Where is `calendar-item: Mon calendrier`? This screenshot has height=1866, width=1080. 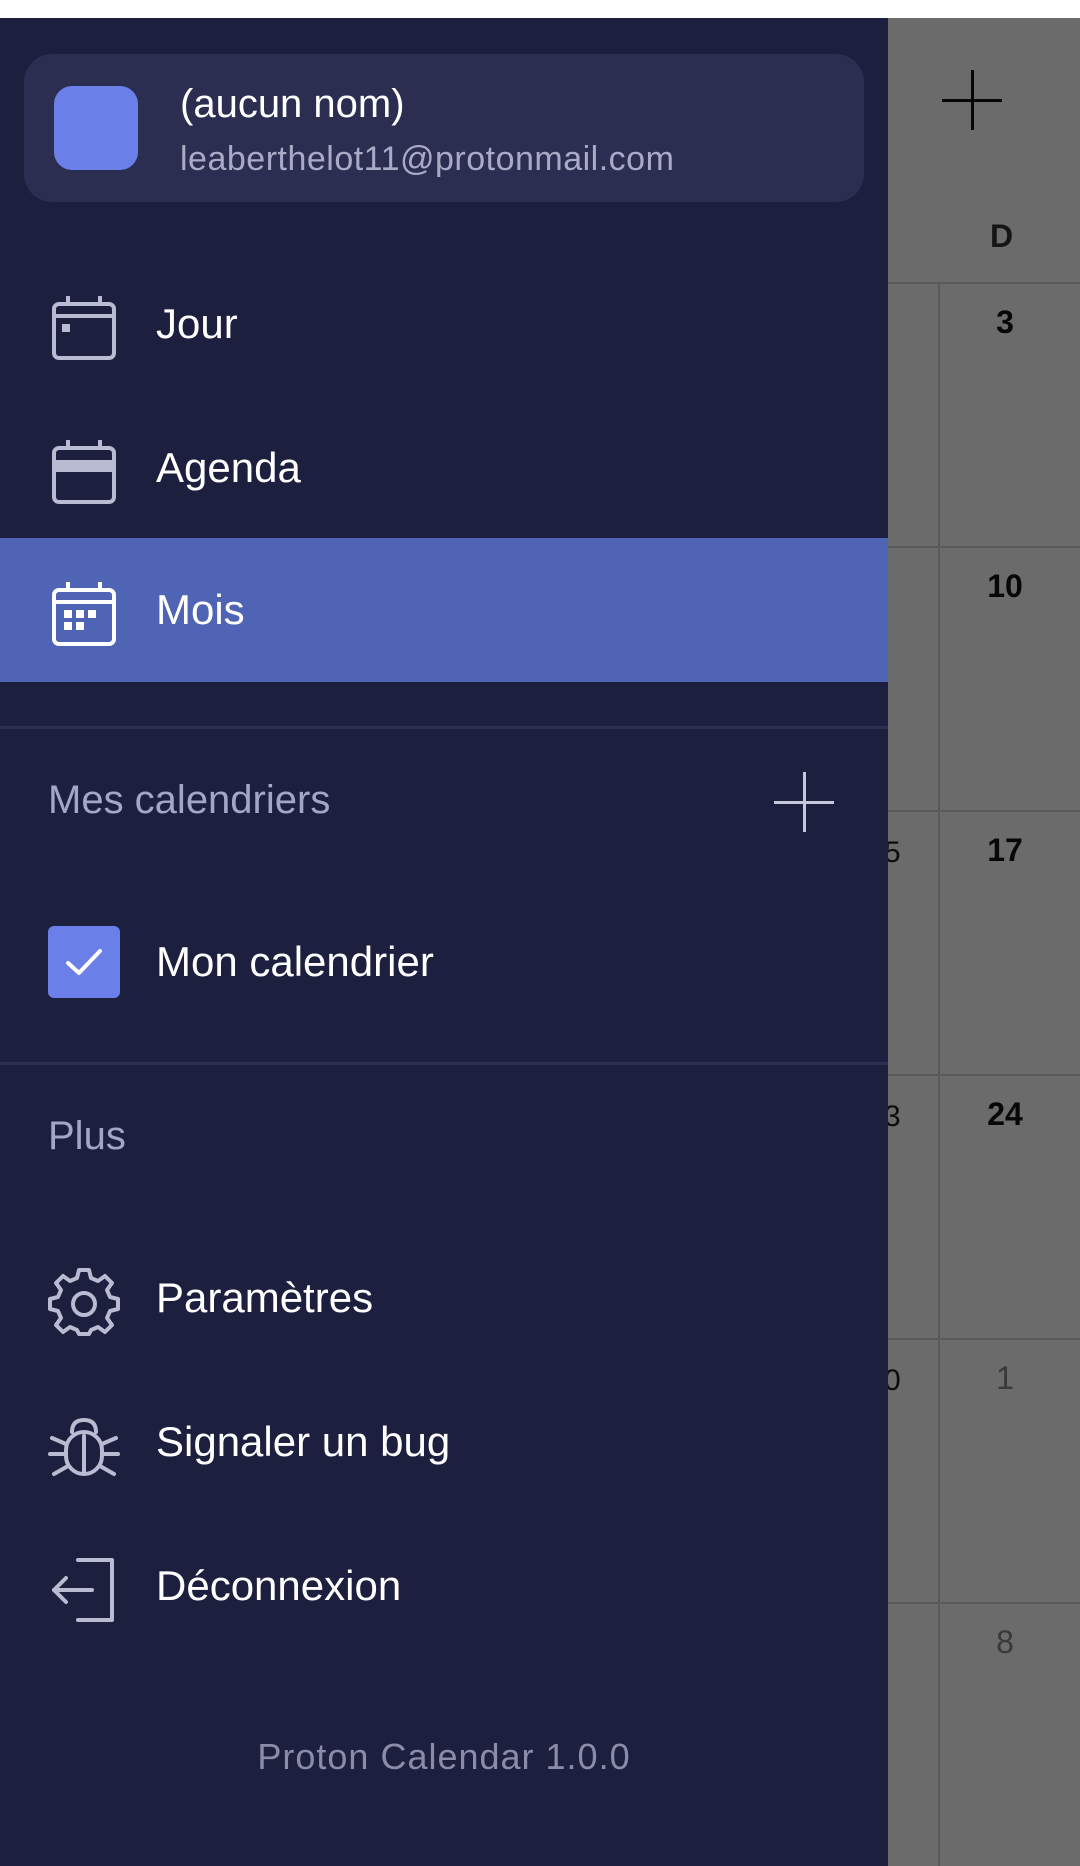
calendar-item: Mon calendrier is located at coordinates (444, 962).